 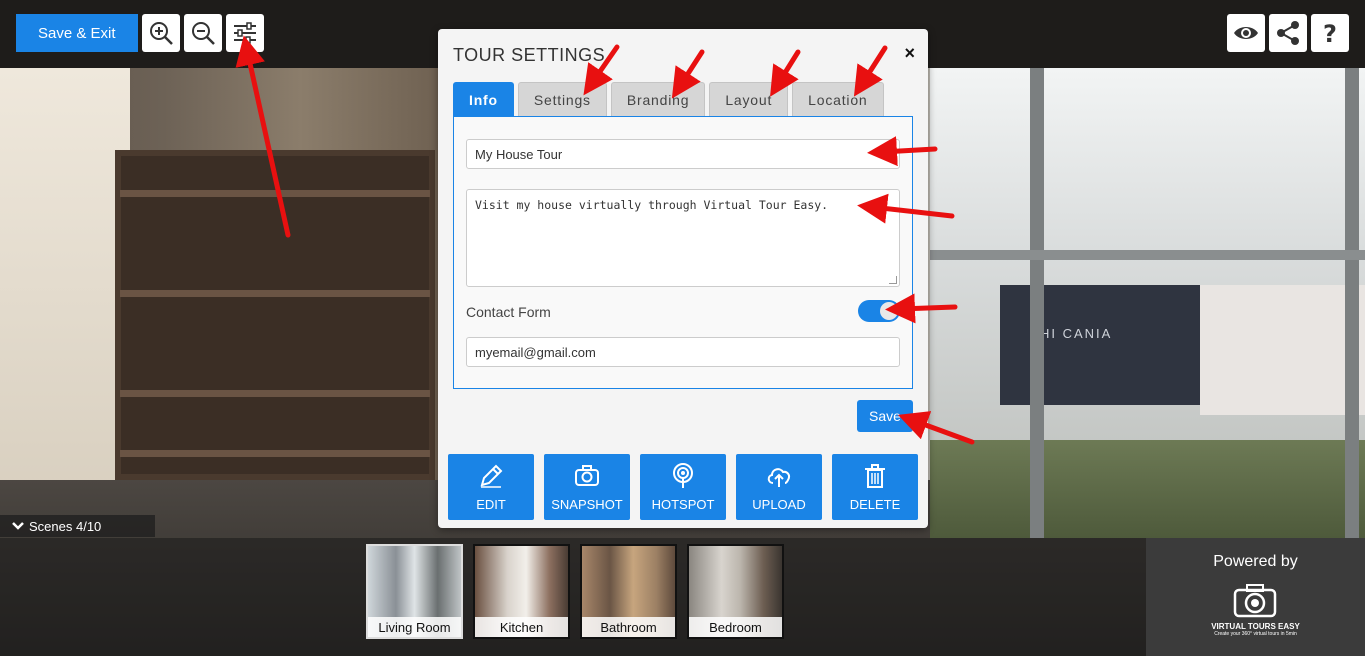 I want to click on tour-name-input: My House Tour, so click(x=683, y=154).